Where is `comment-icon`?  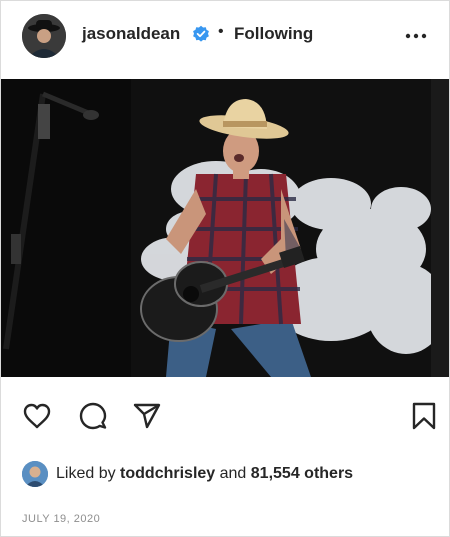
comment-icon is located at coordinates (93, 416).